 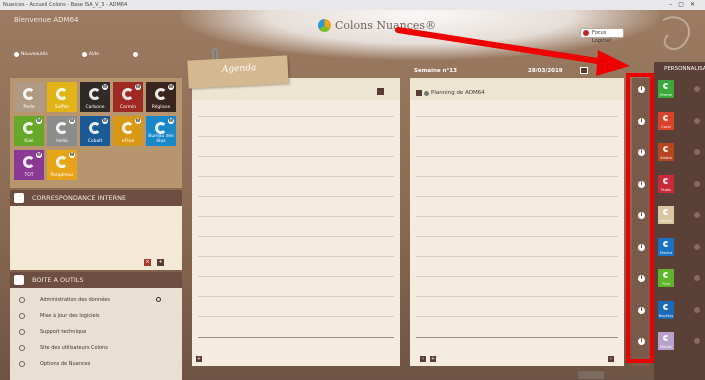 What do you see at coordinates (666, 309) in the screenshot?
I see `theme-tile: Nephtys` at bounding box center [666, 309].